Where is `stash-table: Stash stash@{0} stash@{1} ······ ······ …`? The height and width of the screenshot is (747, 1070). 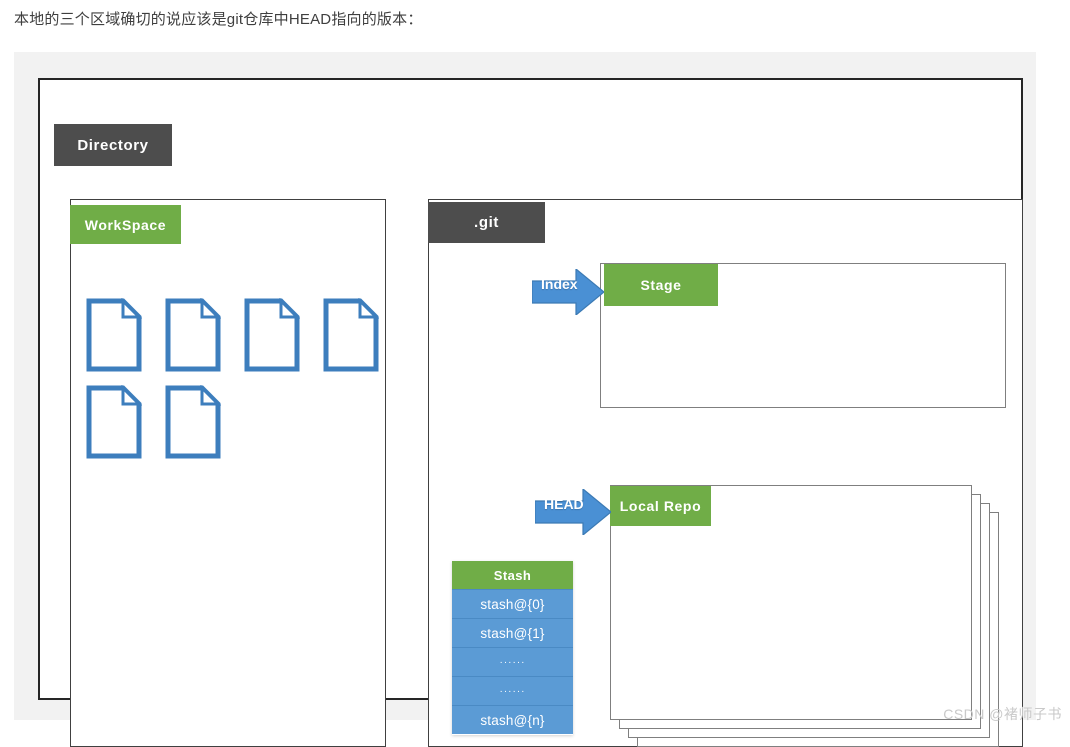
stash-table: Stash stash@{0} stash@{1} ······ ······ … is located at coordinates (512, 648).